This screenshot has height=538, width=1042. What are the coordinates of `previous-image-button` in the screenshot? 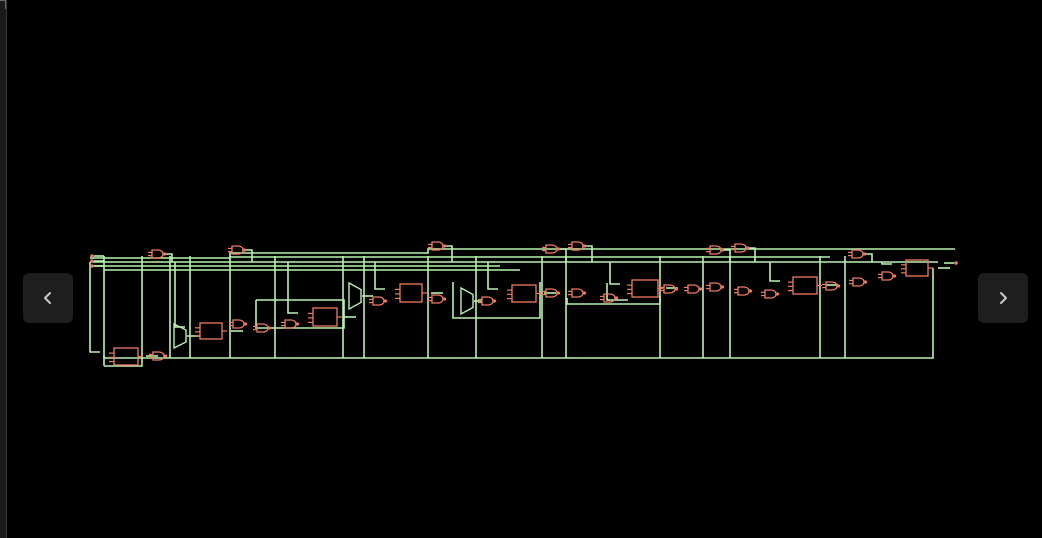 It's located at (48, 298).